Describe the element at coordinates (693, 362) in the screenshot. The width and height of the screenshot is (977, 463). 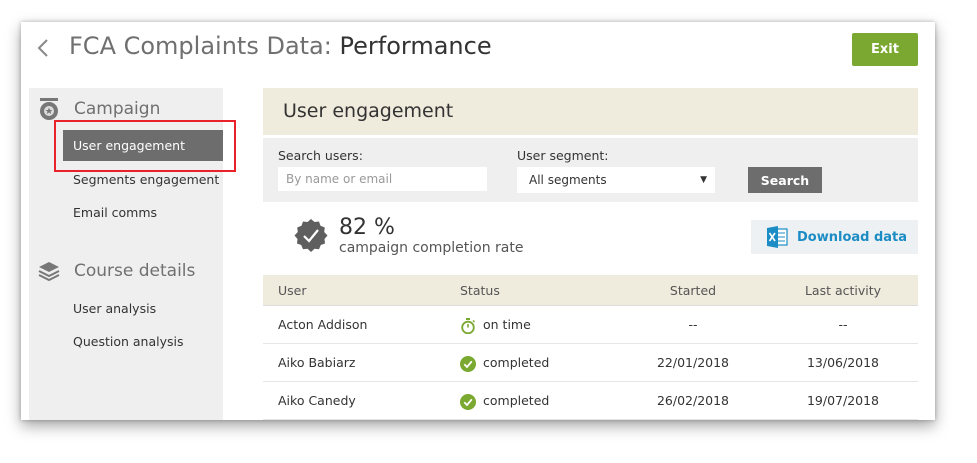
I see `started-date: 22/01/2018` at that location.